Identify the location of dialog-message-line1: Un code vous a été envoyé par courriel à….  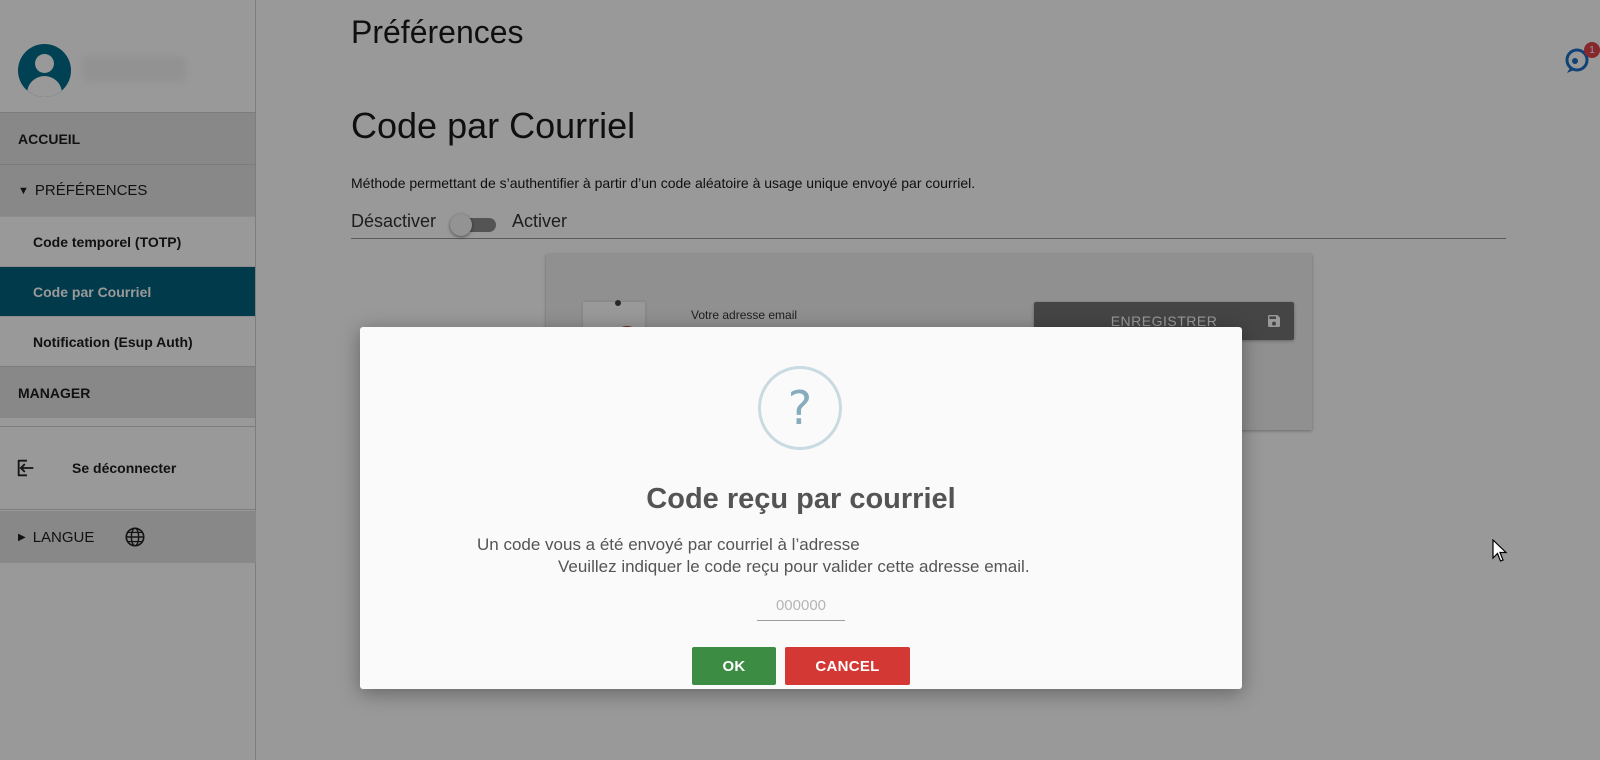
(668, 544).